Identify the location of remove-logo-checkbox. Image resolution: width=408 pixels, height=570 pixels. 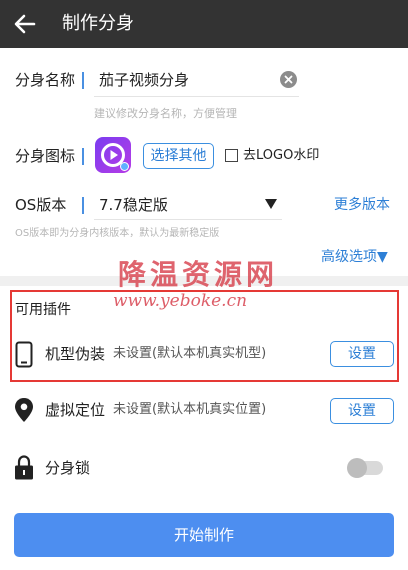
(231, 155).